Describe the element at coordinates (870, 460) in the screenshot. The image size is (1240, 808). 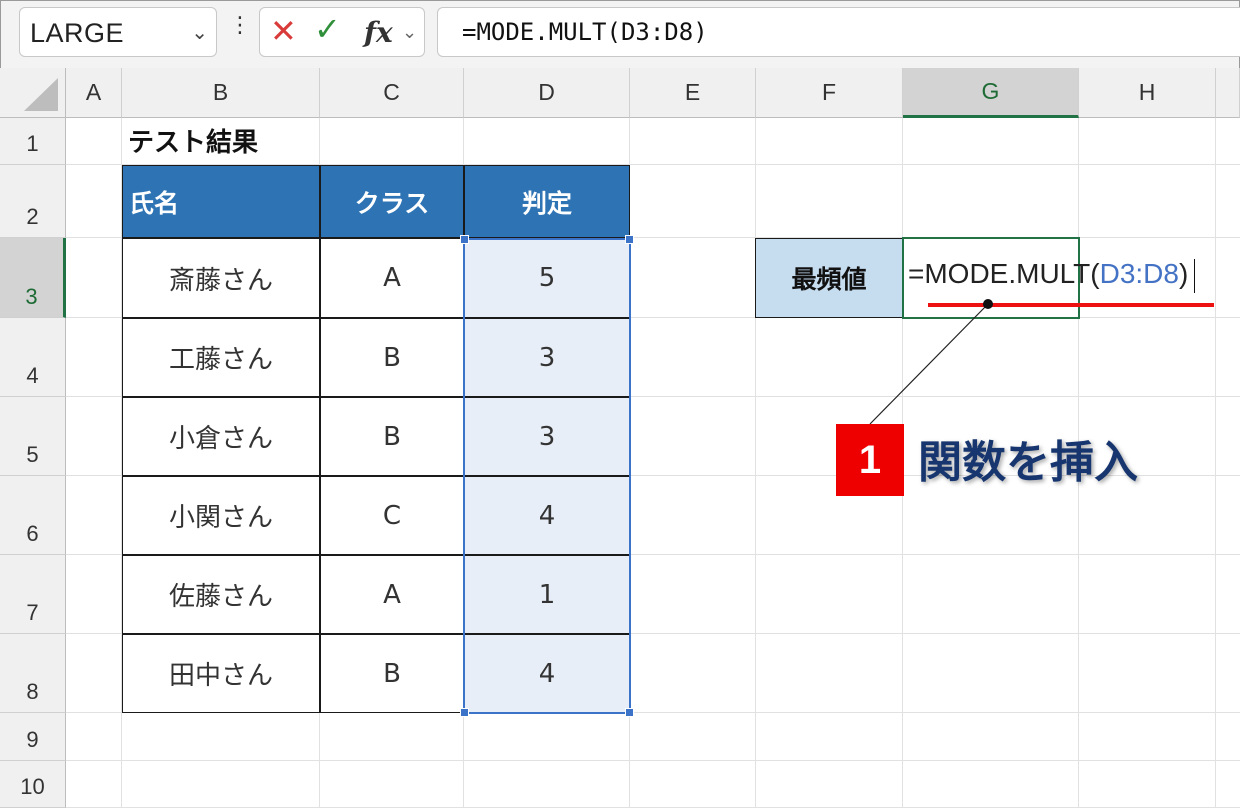
I see `step-badge: 1` at that location.